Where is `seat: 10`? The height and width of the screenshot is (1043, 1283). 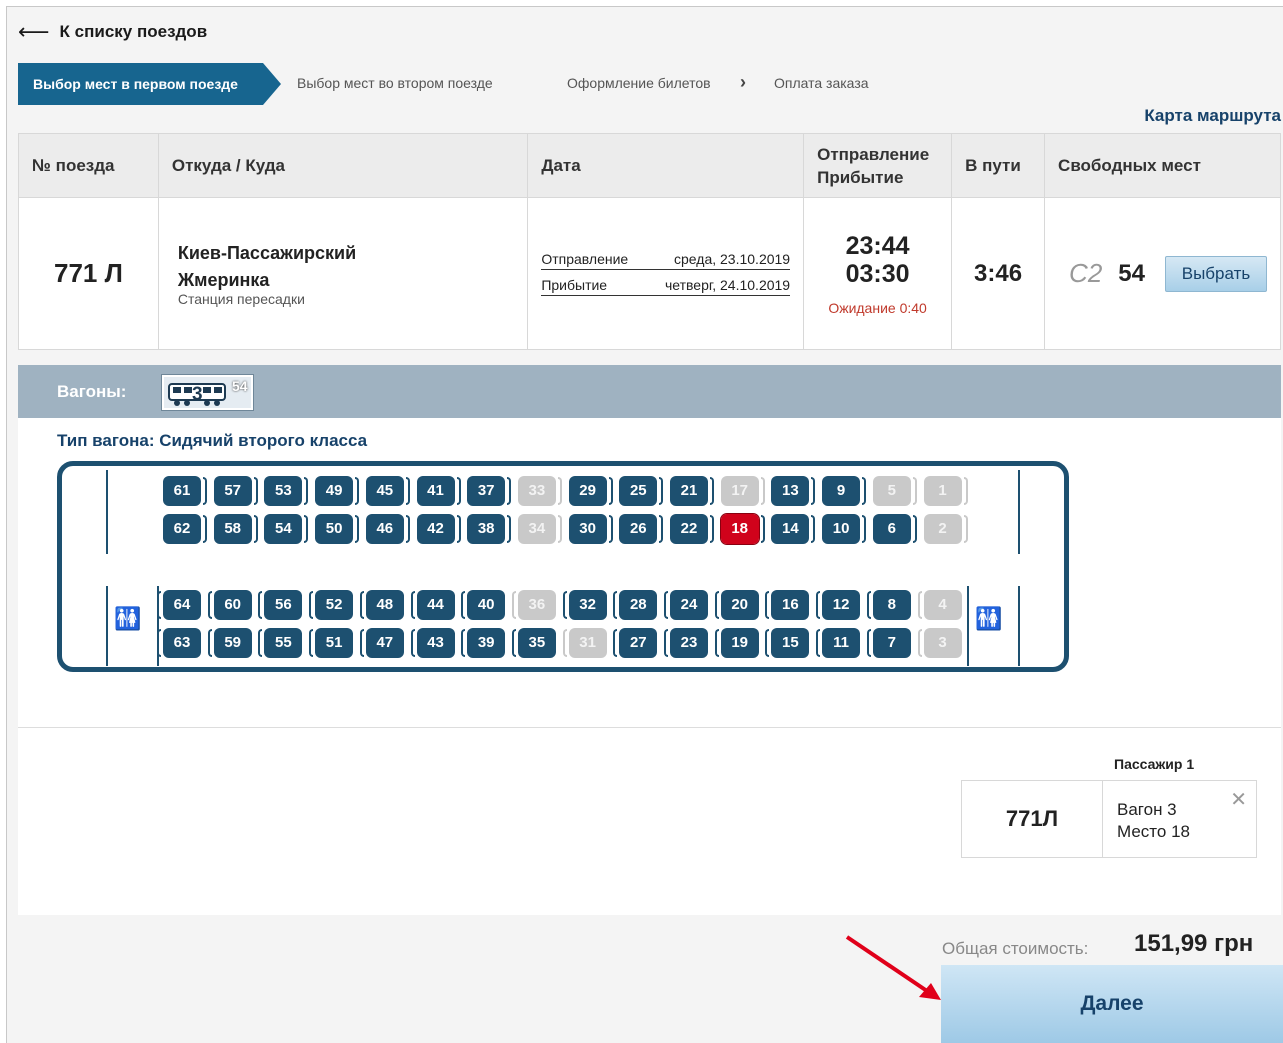 seat: 10 is located at coordinates (844, 529).